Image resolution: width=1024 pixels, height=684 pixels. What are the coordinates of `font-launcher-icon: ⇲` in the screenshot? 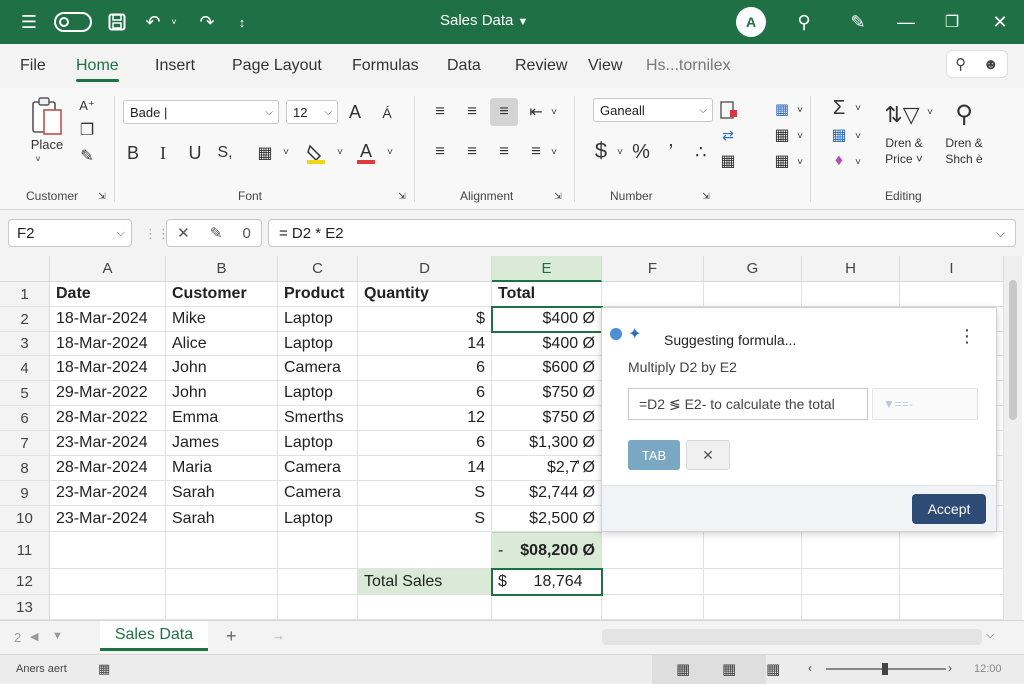 It's located at (402, 196).